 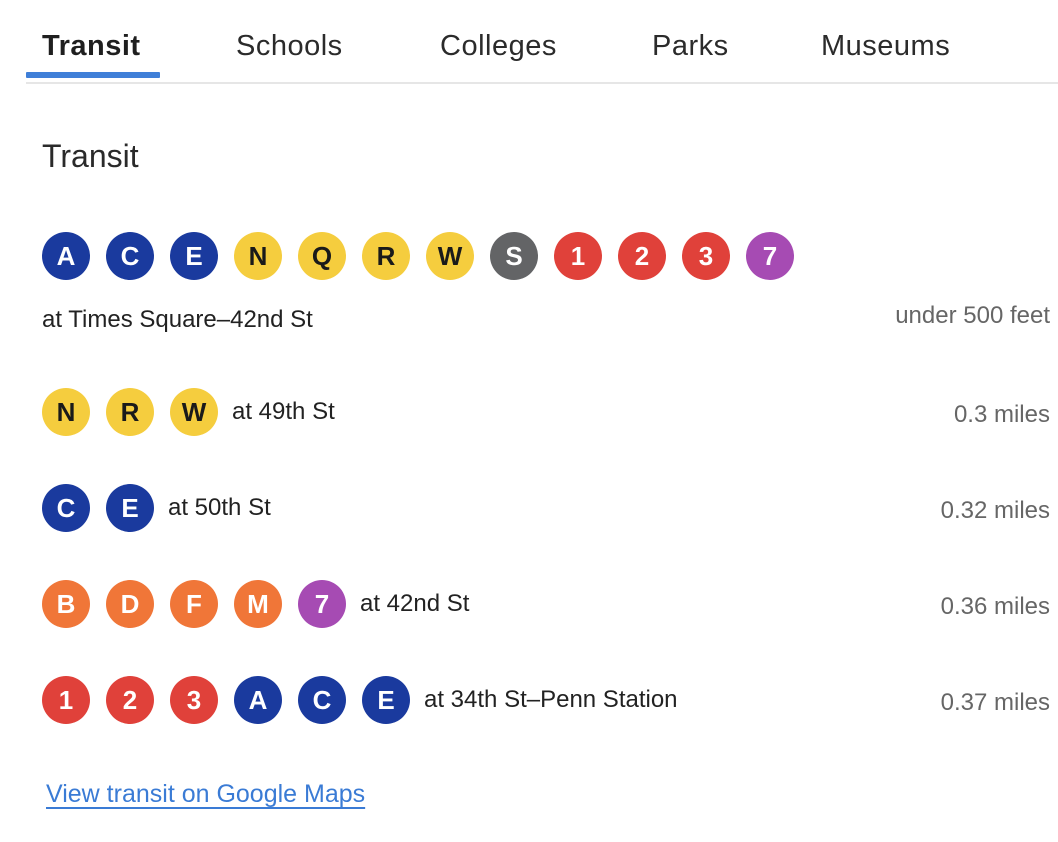 I want to click on subway-line-badges: C Eat 50th St, so click(x=156, y=508).